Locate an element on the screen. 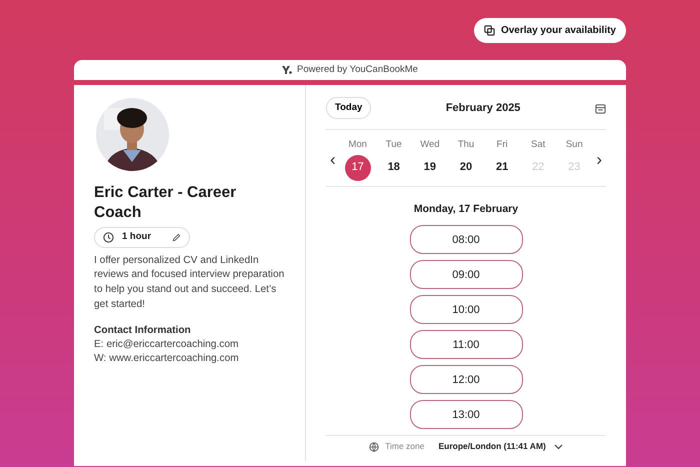  contact-line: E: eric@ericcartercoaching.com is located at coordinates (167, 345).